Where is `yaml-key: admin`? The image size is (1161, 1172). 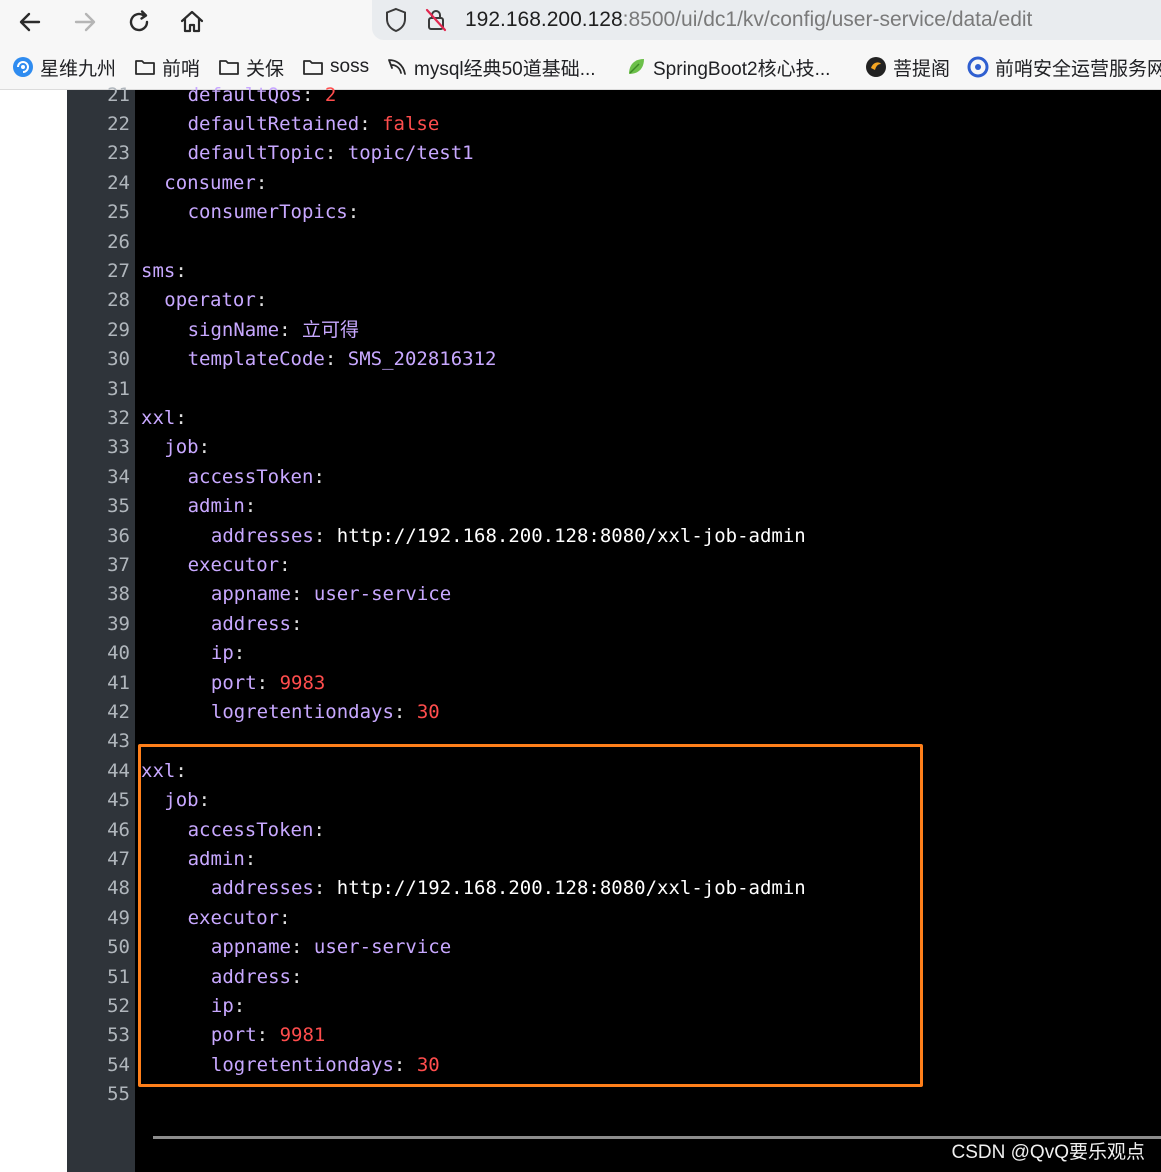 yaml-key: admin is located at coordinates (216, 506).